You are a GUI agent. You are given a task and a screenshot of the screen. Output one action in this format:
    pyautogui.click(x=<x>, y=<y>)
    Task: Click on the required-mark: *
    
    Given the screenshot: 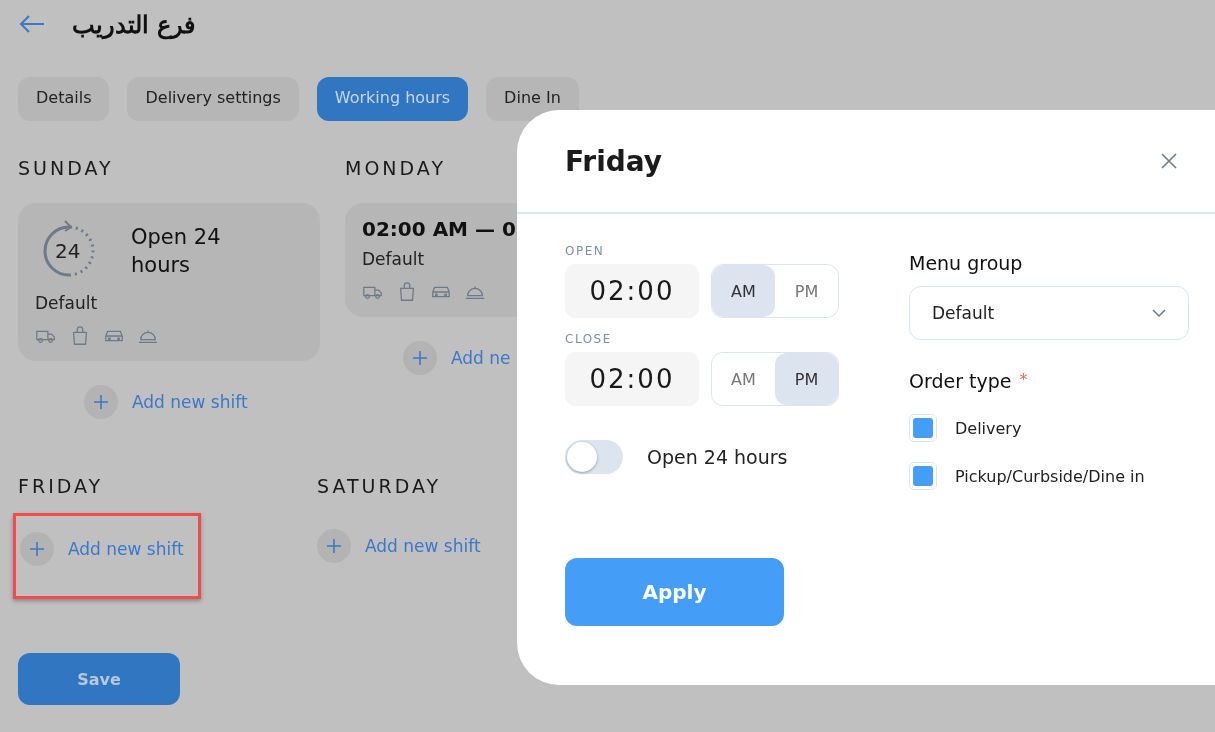 What is the action you would take?
    pyautogui.click(x=1023, y=380)
    